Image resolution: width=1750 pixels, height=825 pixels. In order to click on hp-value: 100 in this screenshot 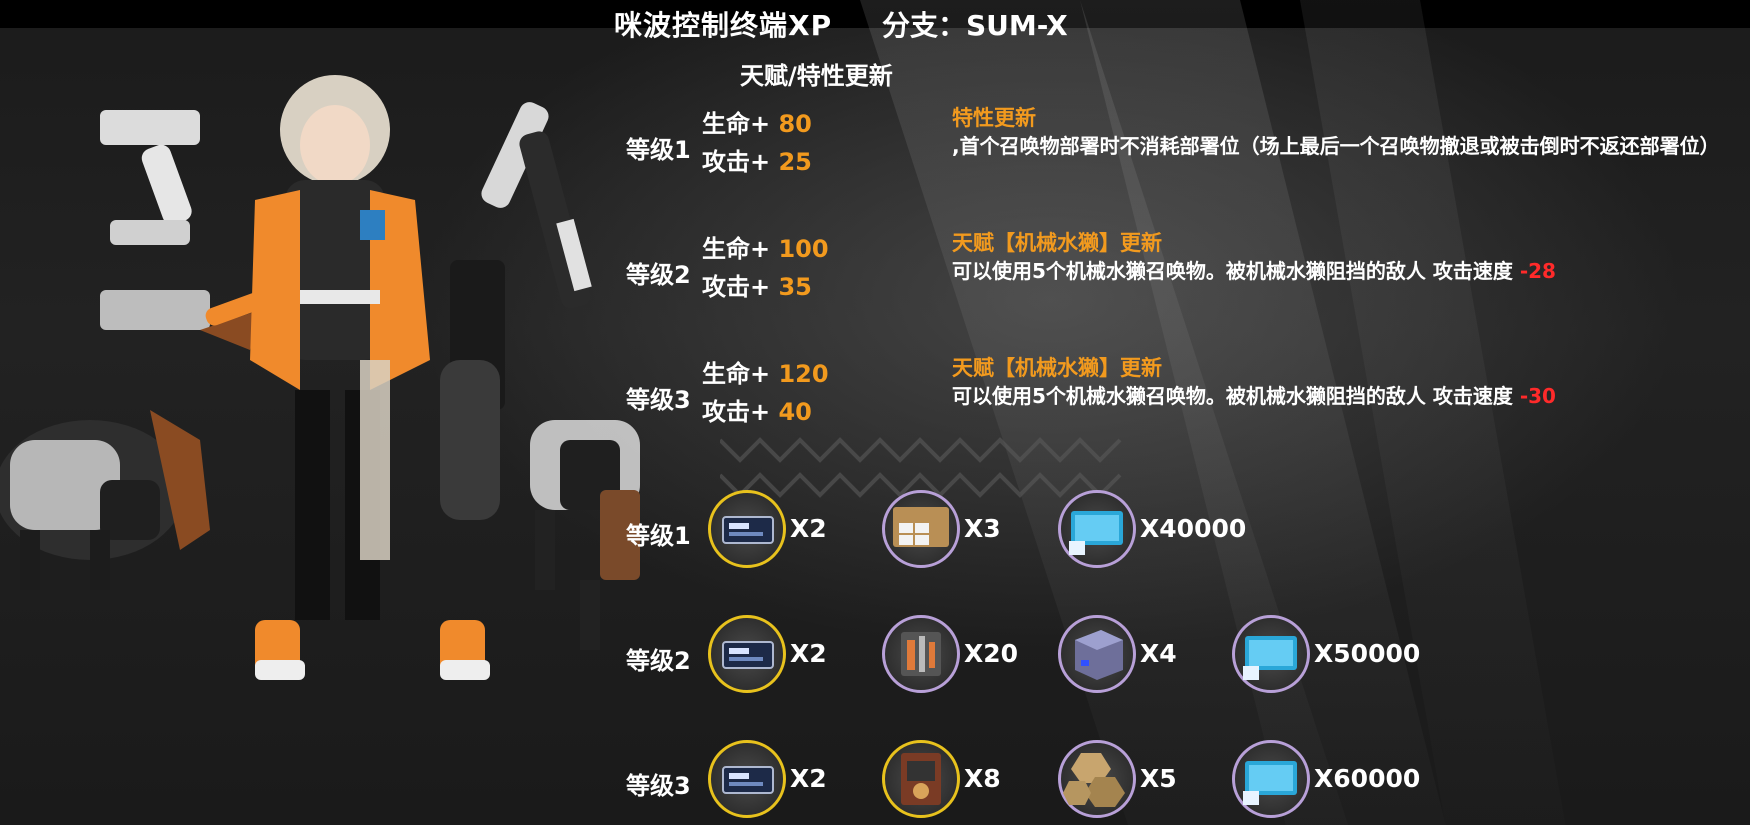, I will do `click(803, 249)`.